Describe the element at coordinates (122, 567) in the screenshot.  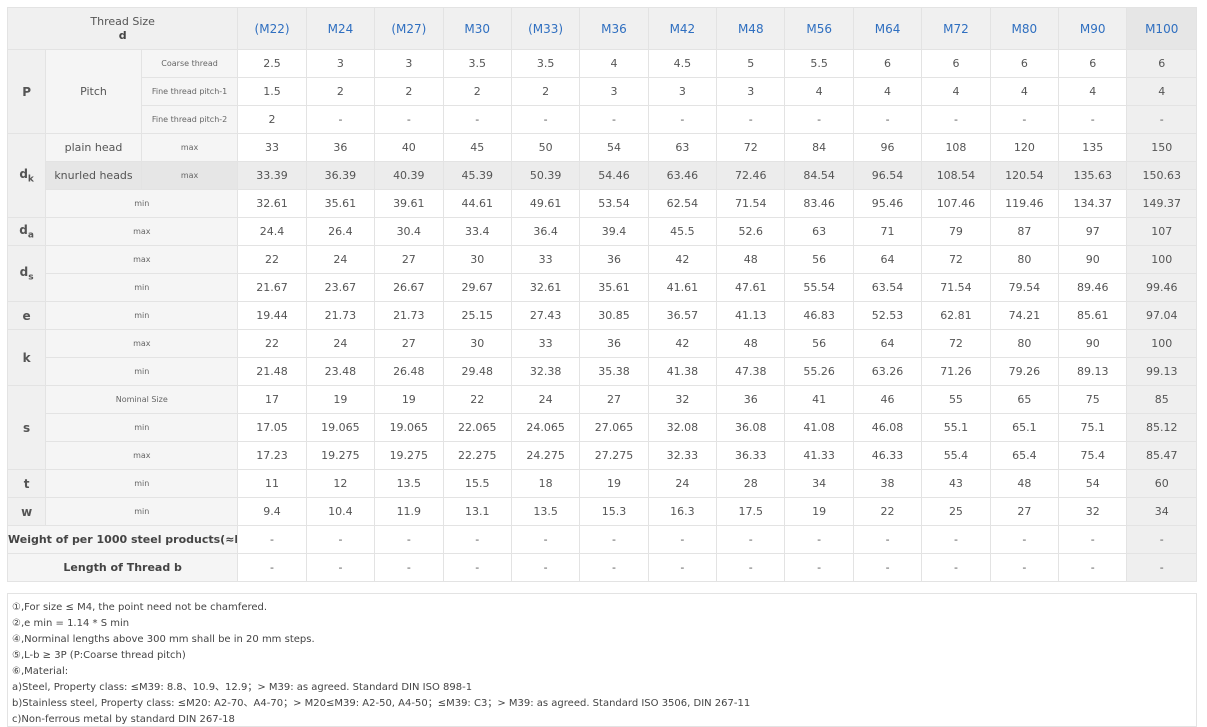
I see `thread-length-label: Length of Thread b` at that location.